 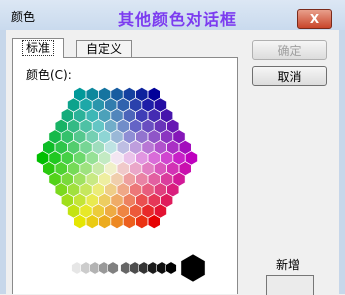 What do you see at coordinates (289, 76) in the screenshot?
I see `cancel-button: 取消` at bounding box center [289, 76].